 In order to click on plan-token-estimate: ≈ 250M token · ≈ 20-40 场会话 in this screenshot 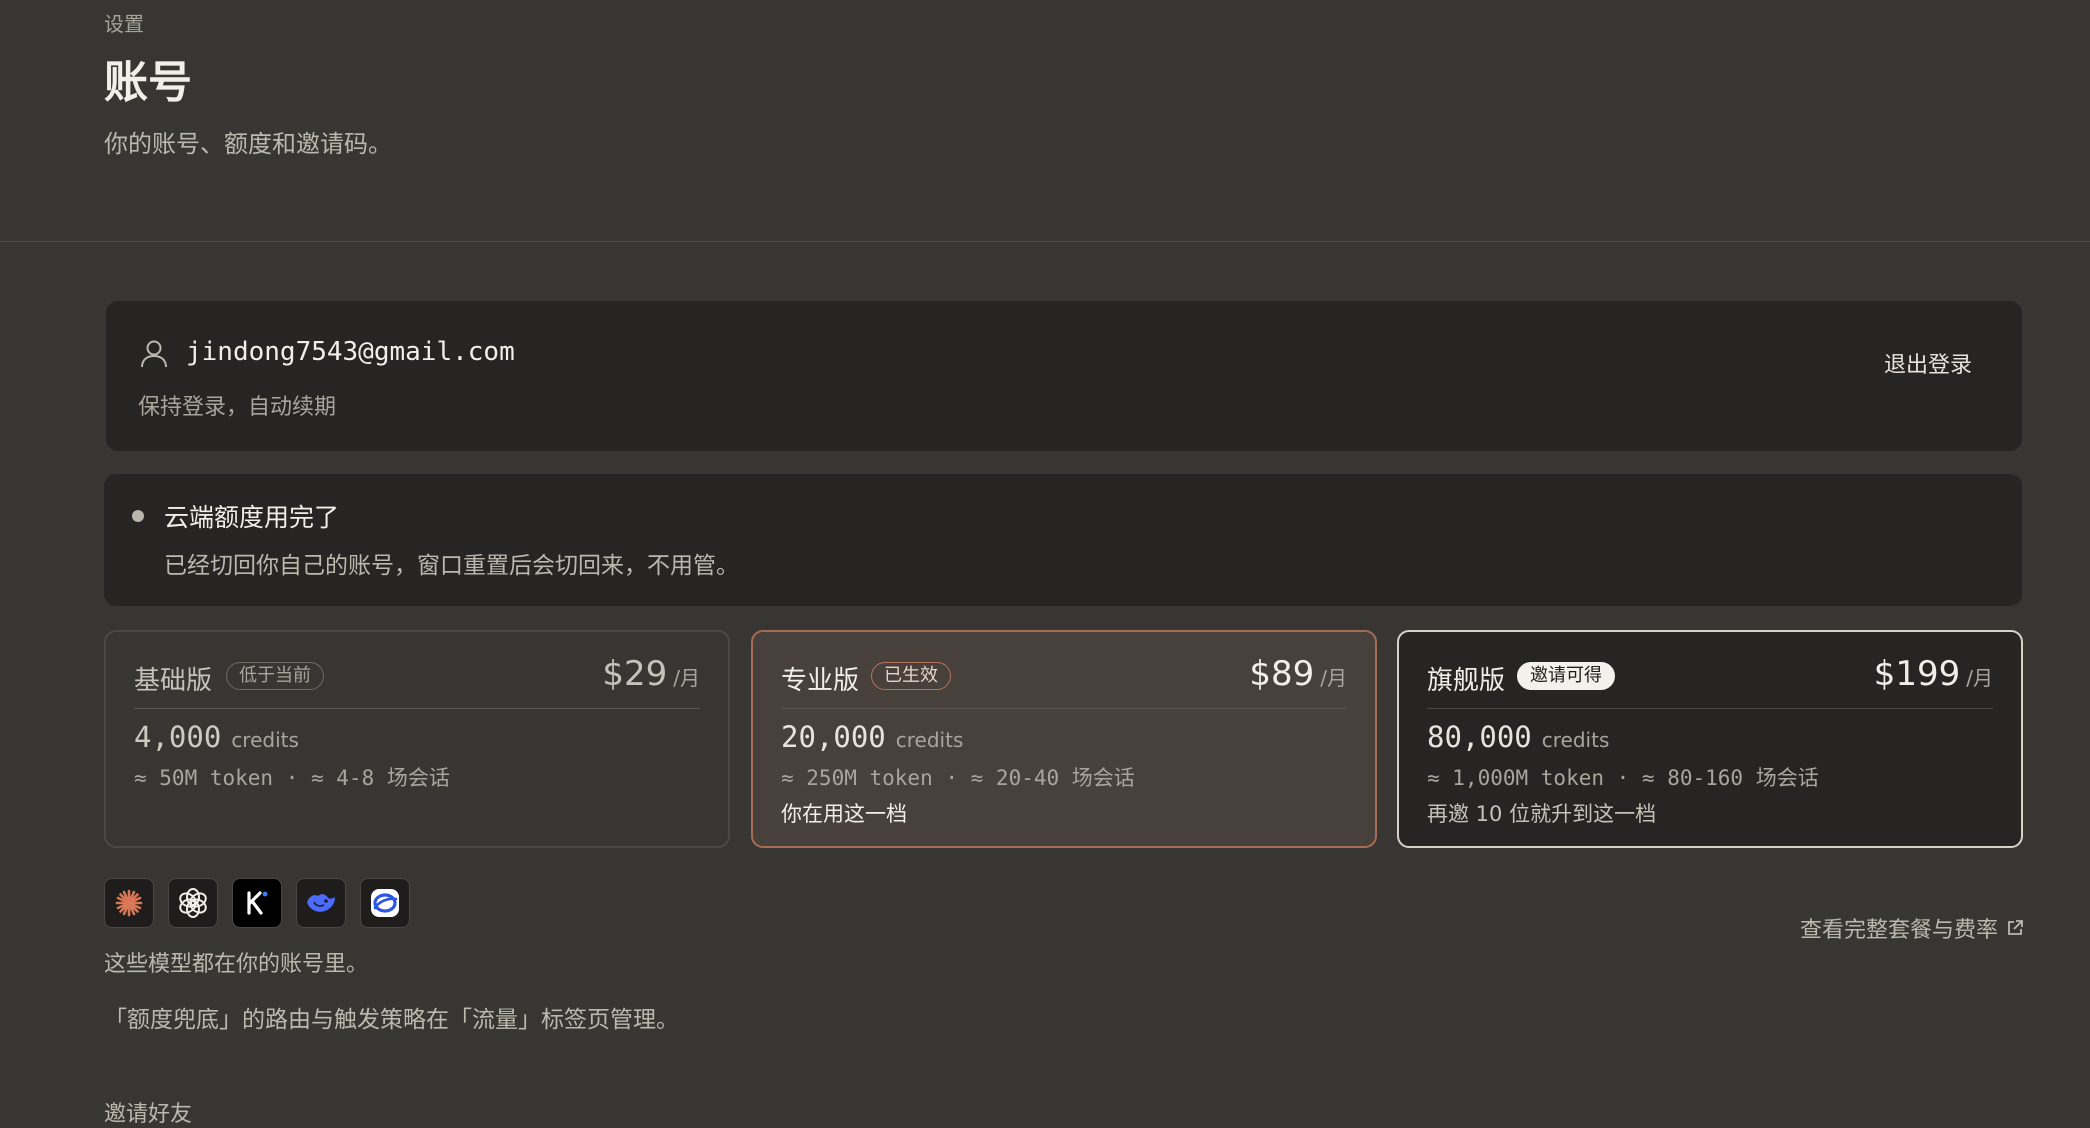, I will do `click(958, 778)`.